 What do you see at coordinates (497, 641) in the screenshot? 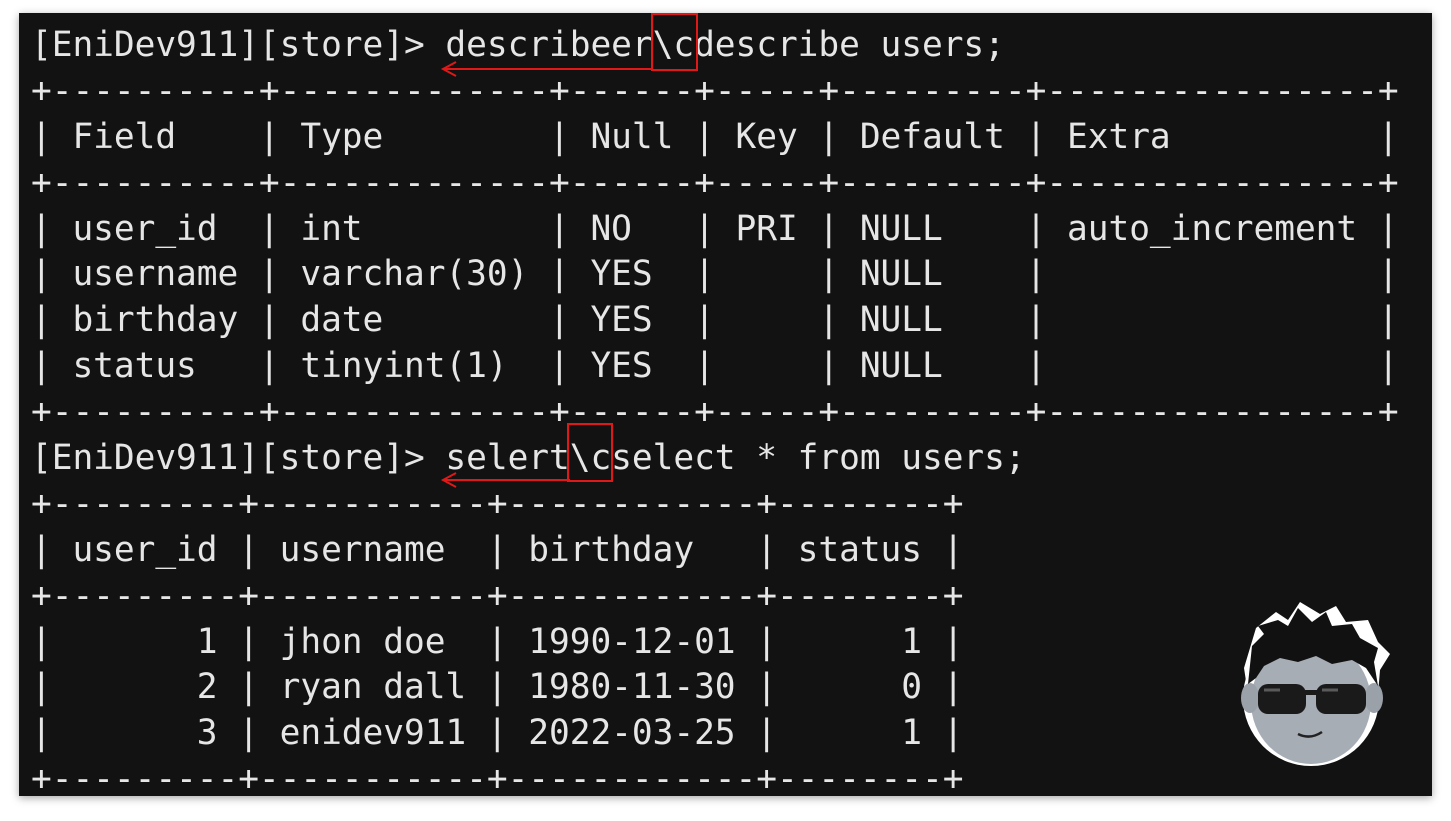
I see `table-row: | 1 | jhon doe | 1990-12-01 | 1 |` at bounding box center [497, 641].